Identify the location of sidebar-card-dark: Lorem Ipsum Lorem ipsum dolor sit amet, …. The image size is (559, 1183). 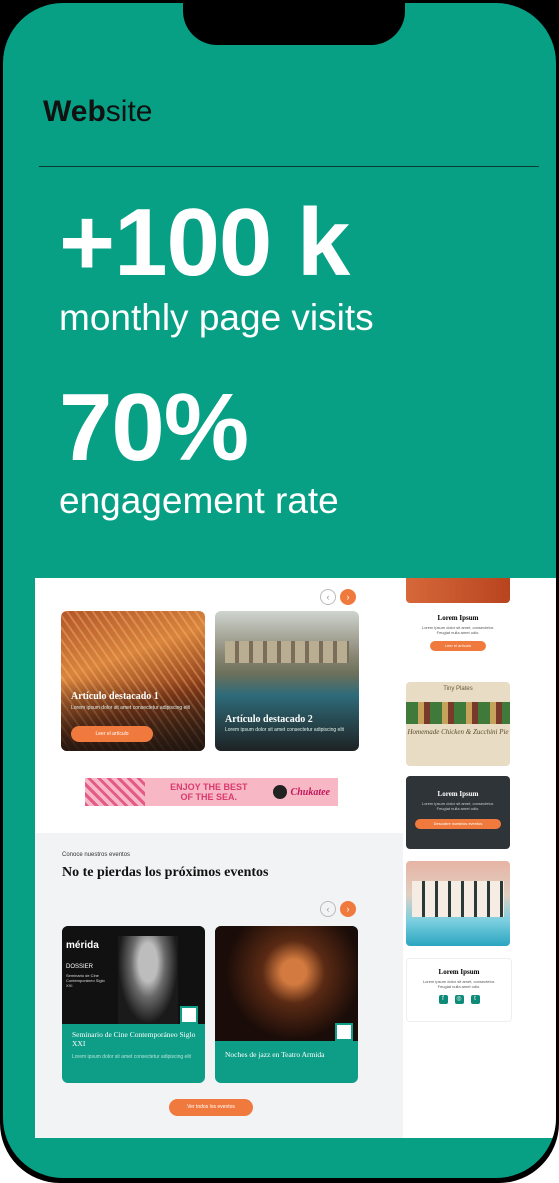
(458, 812).